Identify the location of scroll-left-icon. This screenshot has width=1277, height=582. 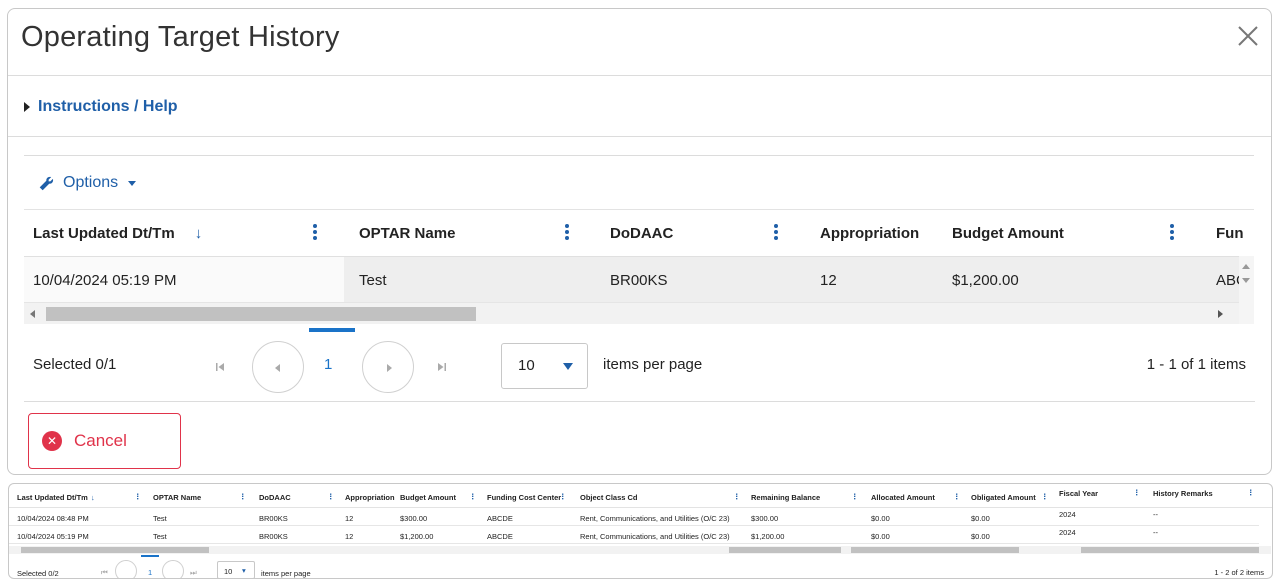
(32, 314).